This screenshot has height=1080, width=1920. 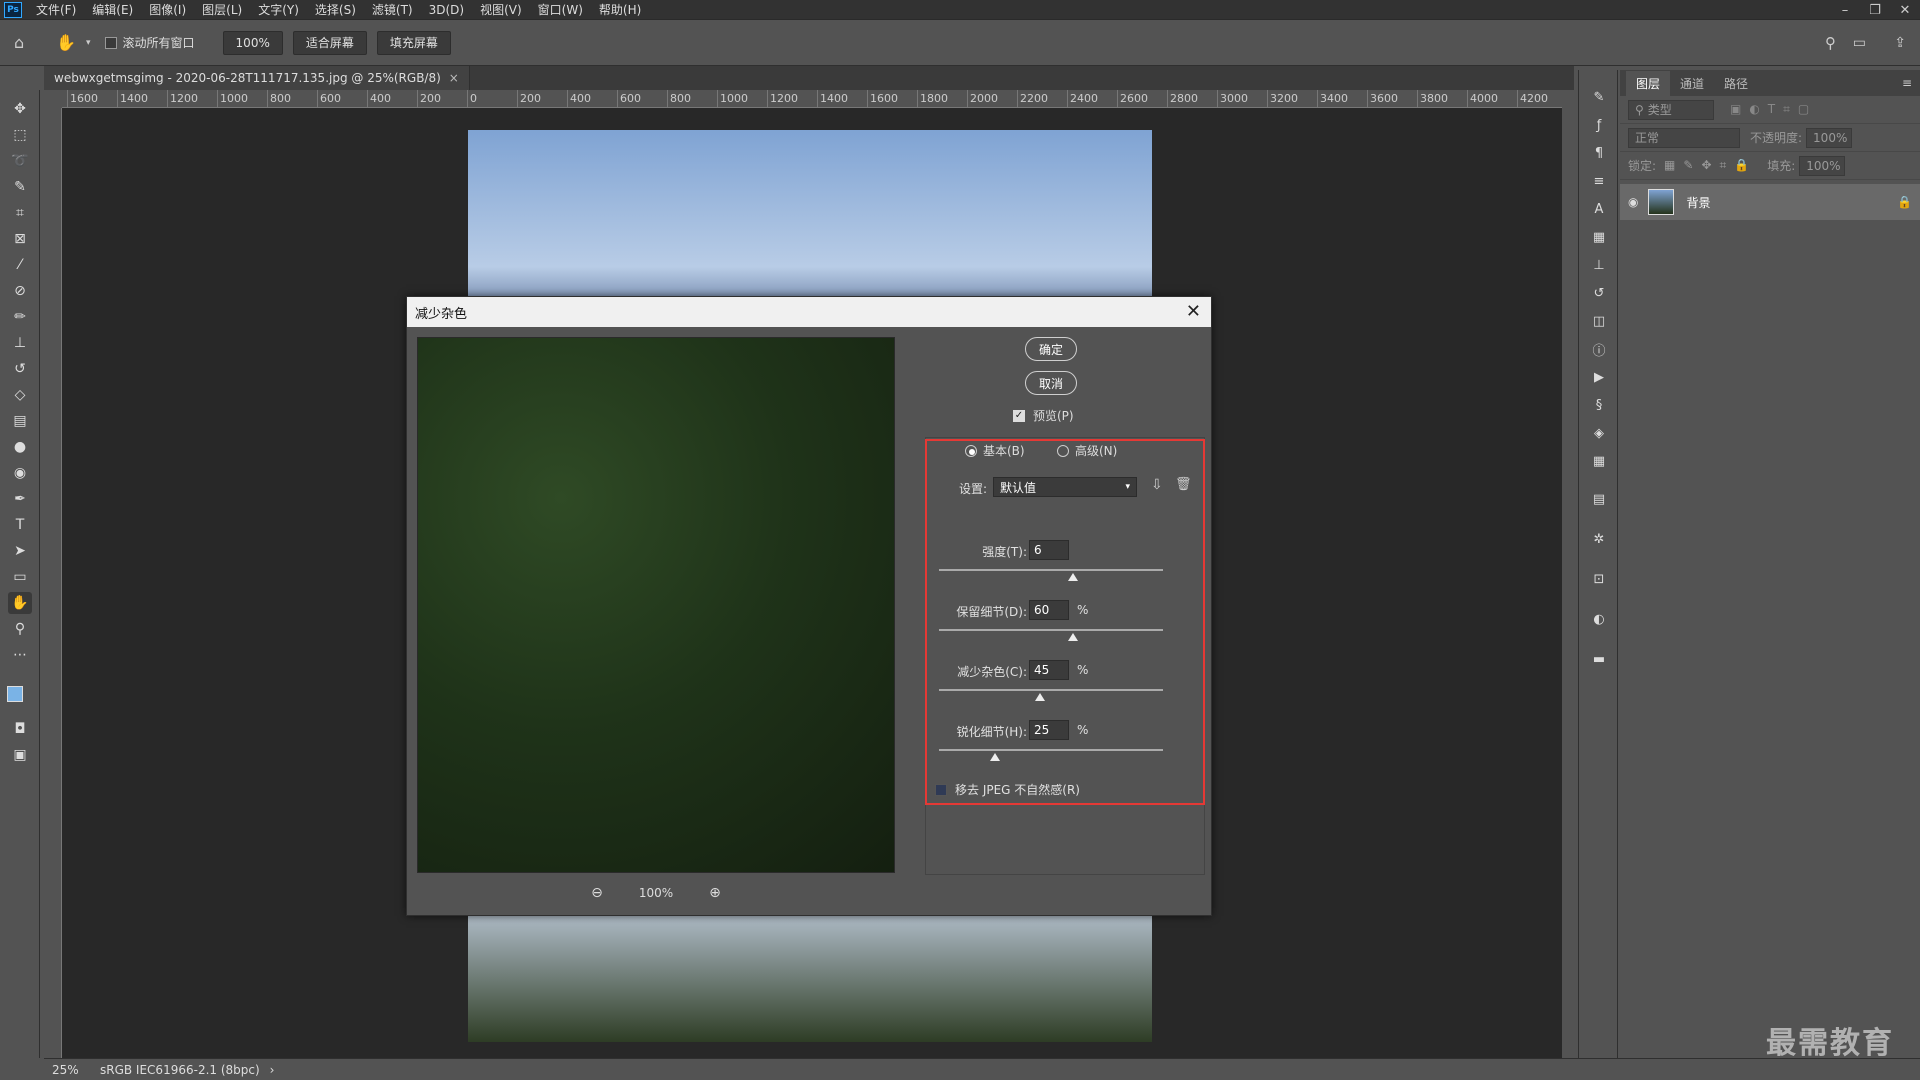 I want to click on screen-mode-icon: ▣, so click(x=20, y=755).